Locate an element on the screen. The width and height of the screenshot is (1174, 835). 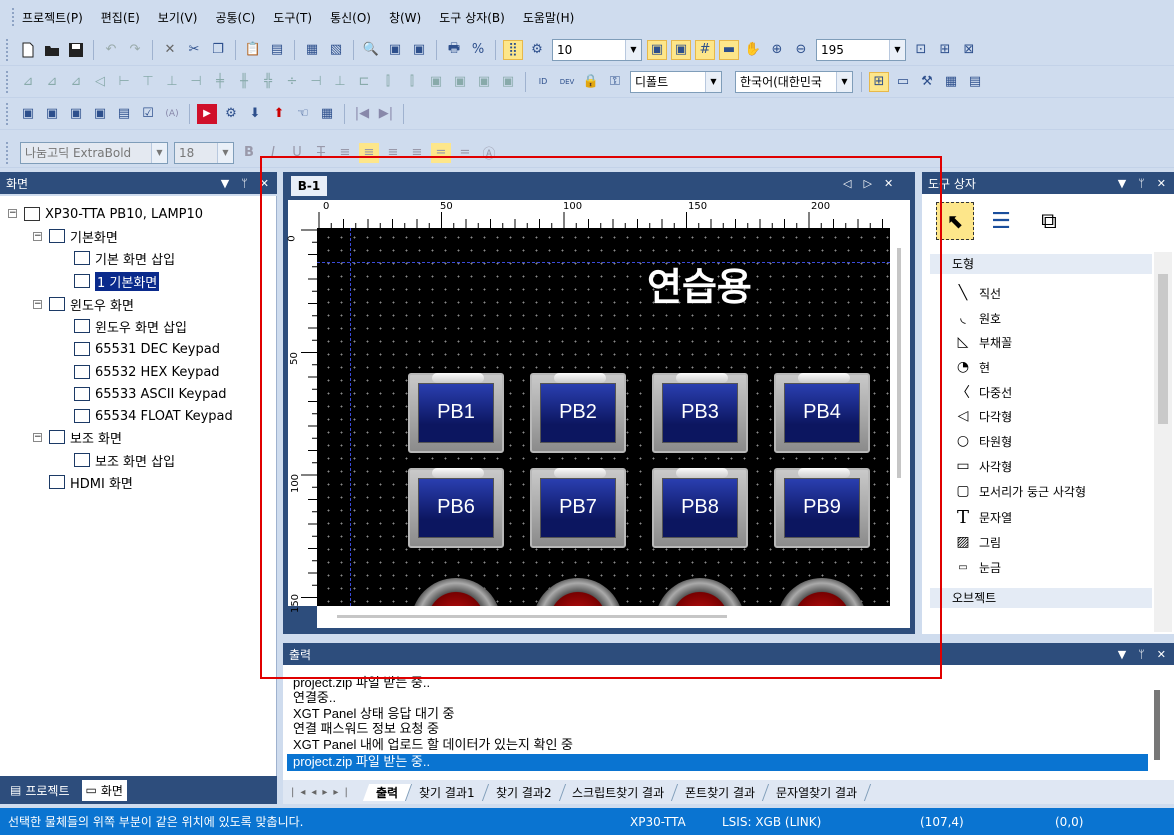
panel-icon: ▦ is located at coordinates (951, 82).